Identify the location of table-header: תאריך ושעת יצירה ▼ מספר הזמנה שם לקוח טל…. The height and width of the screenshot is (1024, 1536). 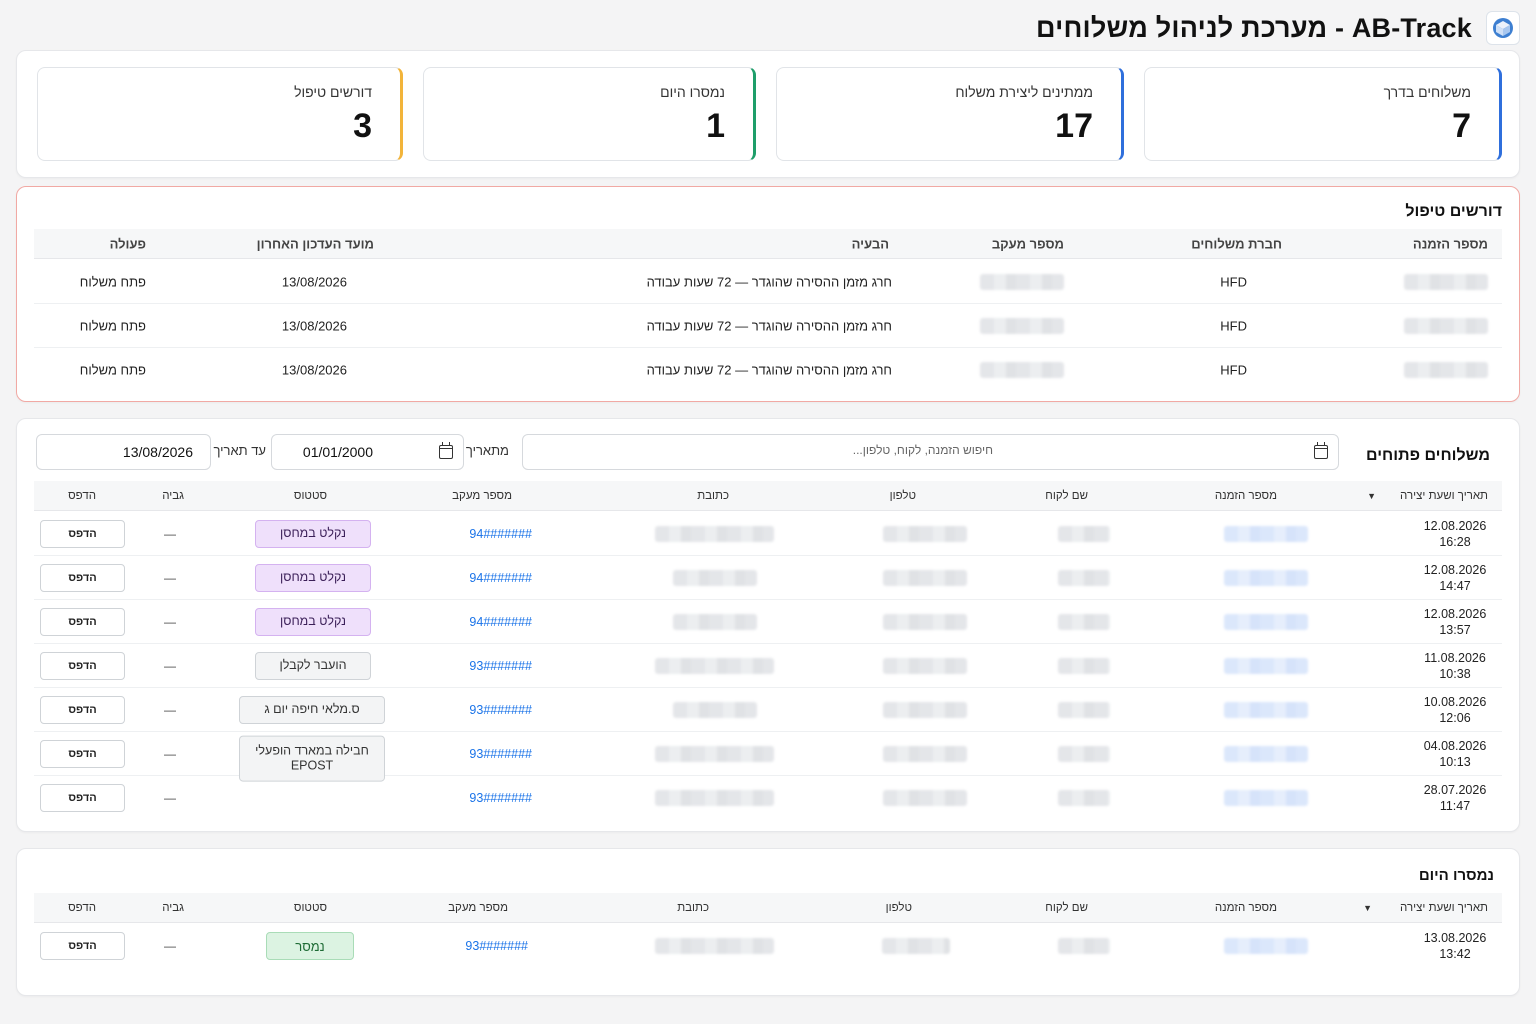
(768, 496).